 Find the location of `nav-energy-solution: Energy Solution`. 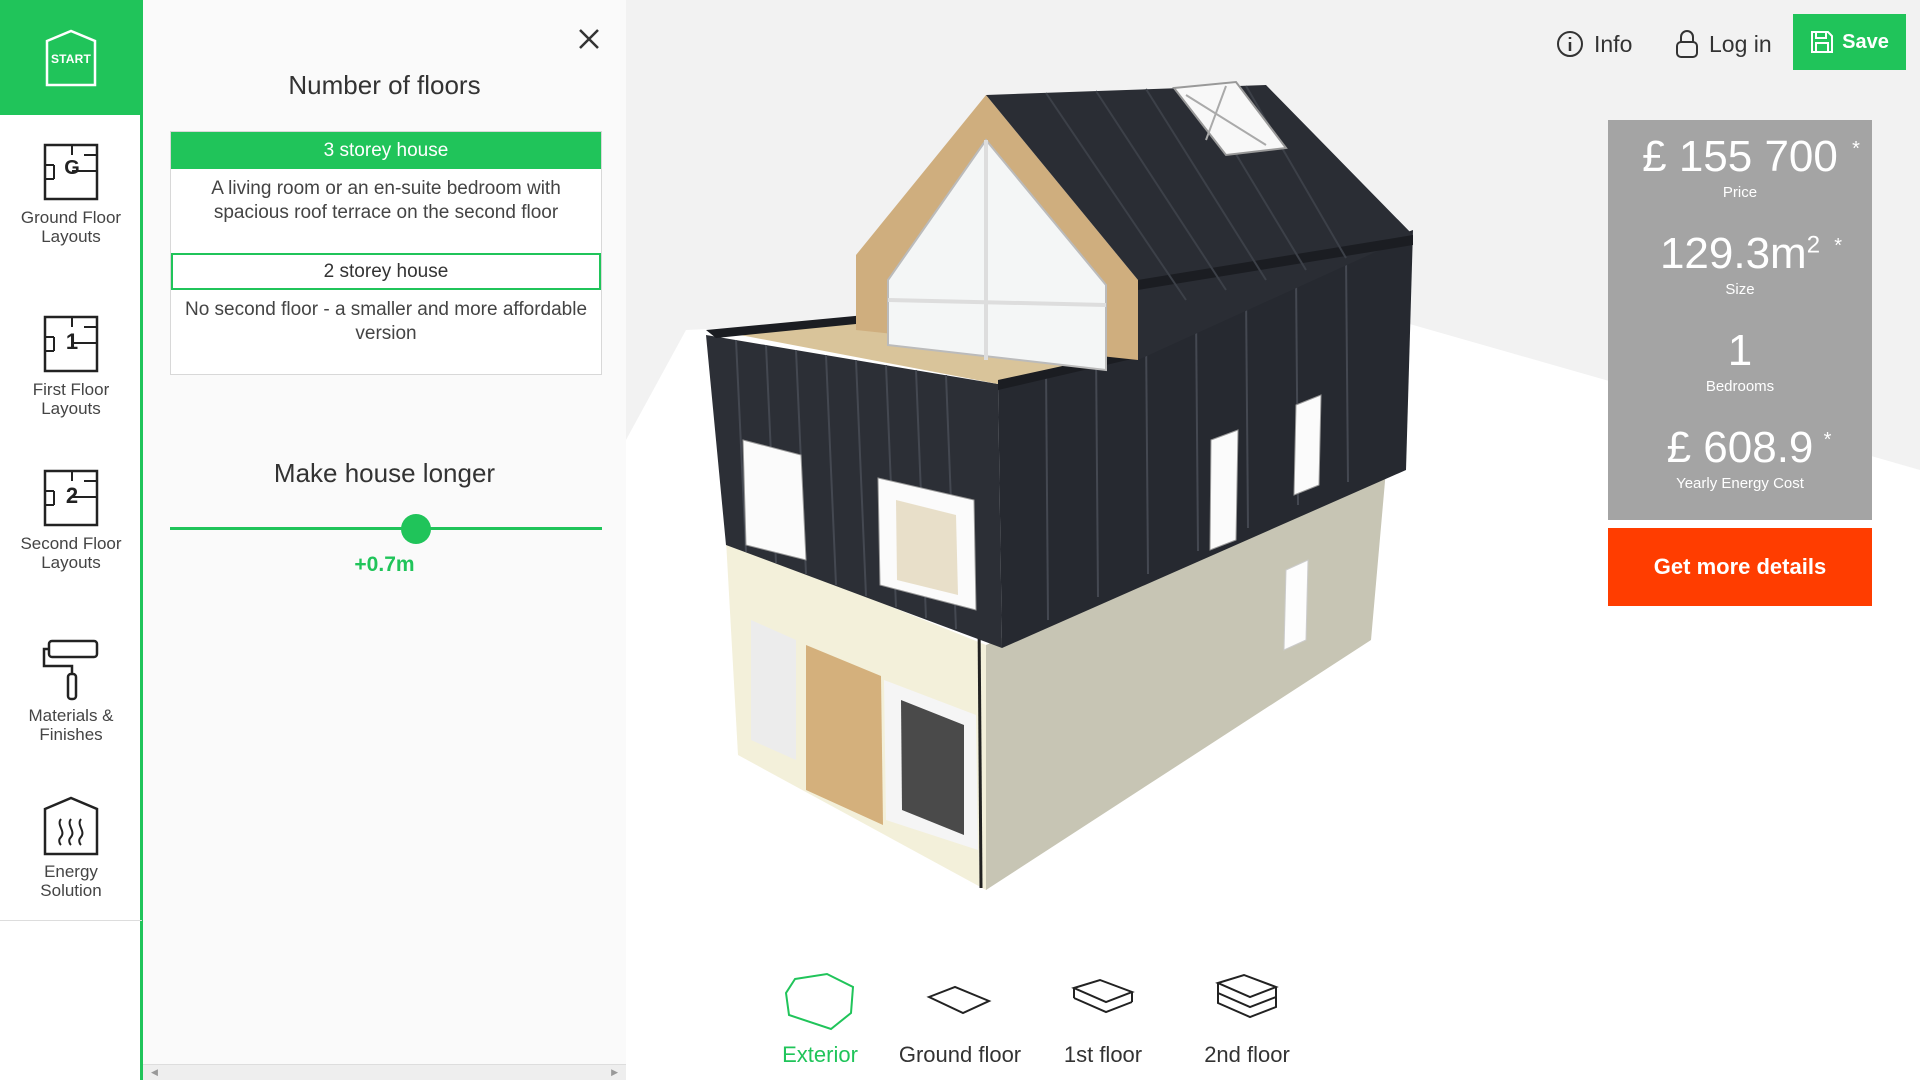

nav-energy-solution: Energy Solution is located at coordinates (71, 847).